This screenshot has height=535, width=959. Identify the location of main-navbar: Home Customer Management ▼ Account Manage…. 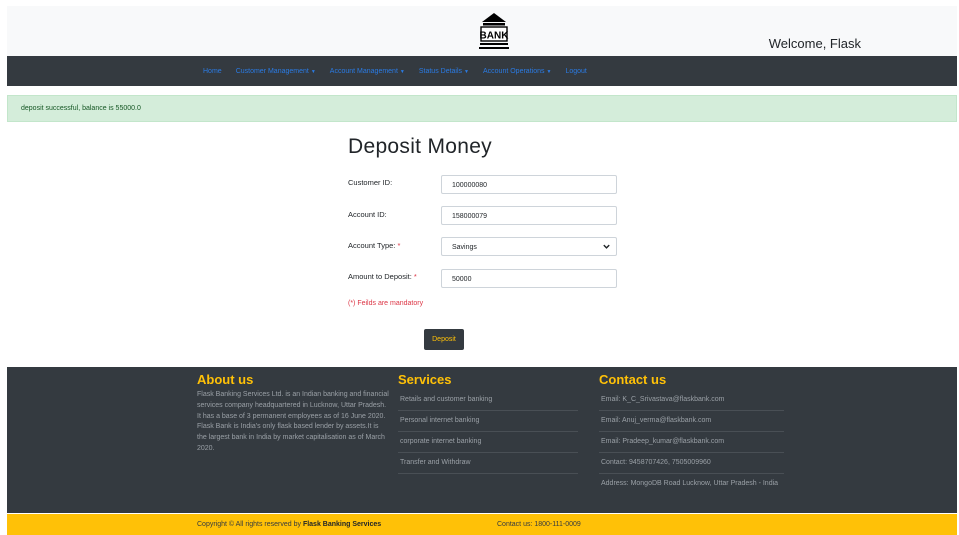
(482, 71).